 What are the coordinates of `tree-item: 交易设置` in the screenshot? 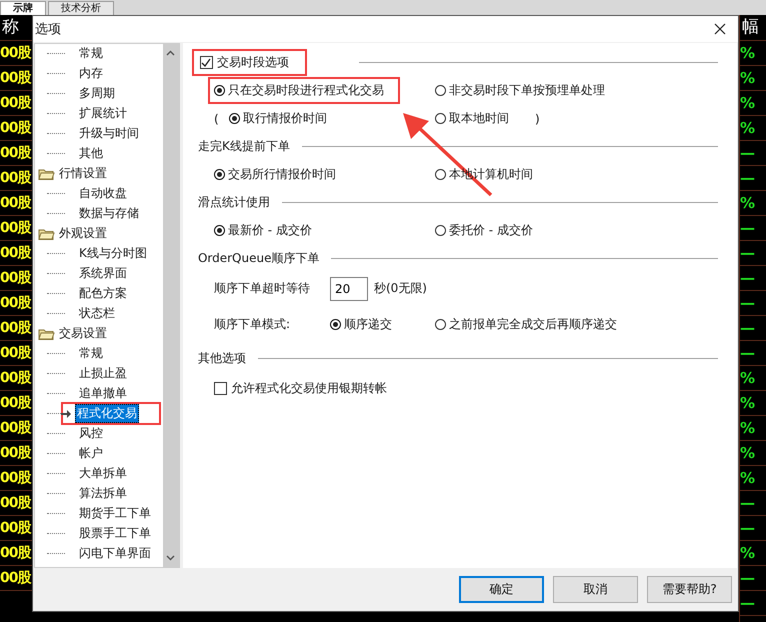 It's located at (82, 333).